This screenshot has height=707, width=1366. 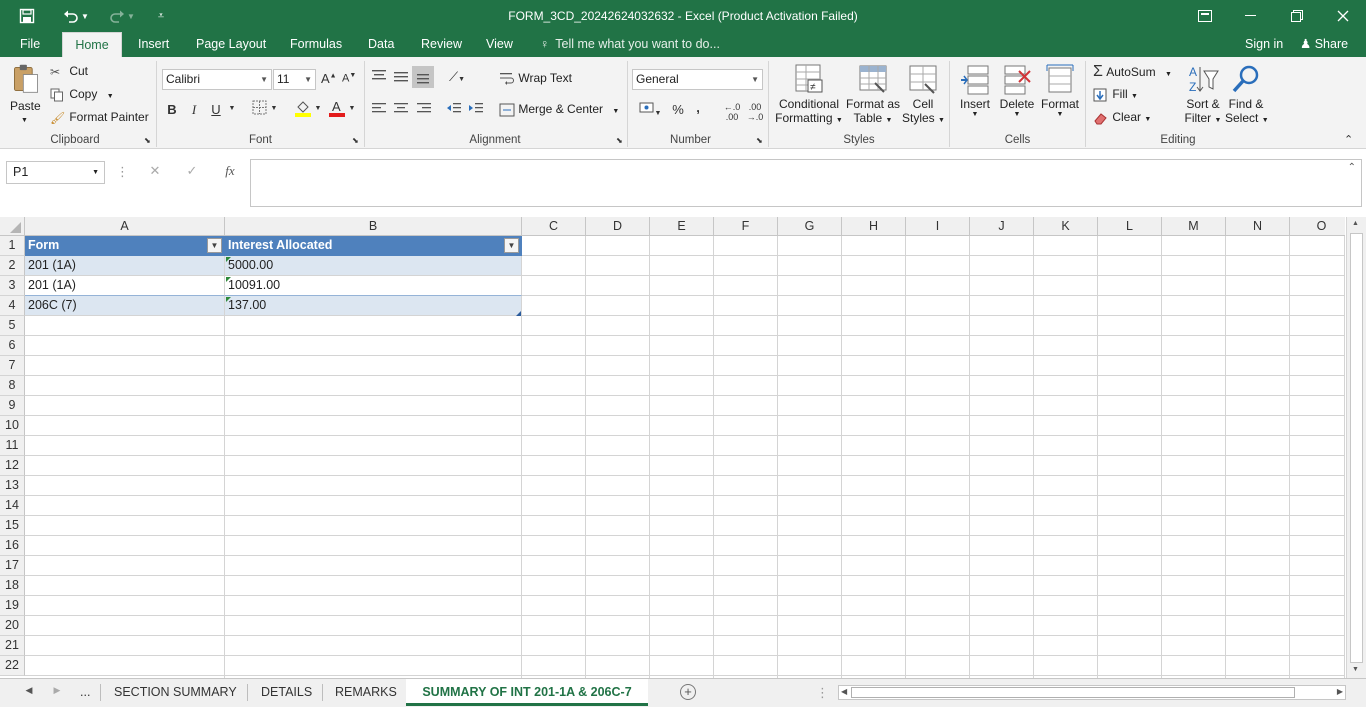 What do you see at coordinates (12, 446) in the screenshot?
I see `row-header: 11` at bounding box center [12, 446].